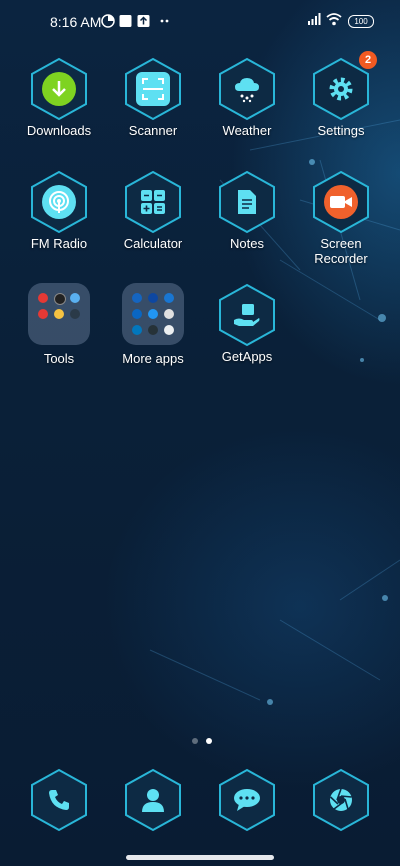  I want to click on cleaner-app-icon, so click(75, 298).